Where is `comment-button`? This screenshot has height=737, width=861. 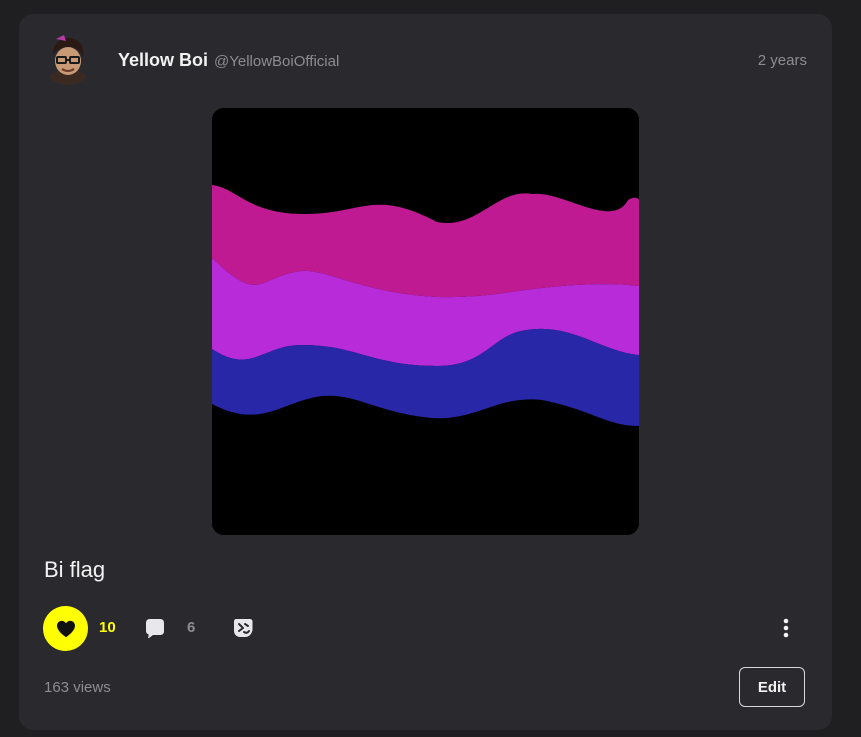 comment-button is located at coordinates (155, 628).